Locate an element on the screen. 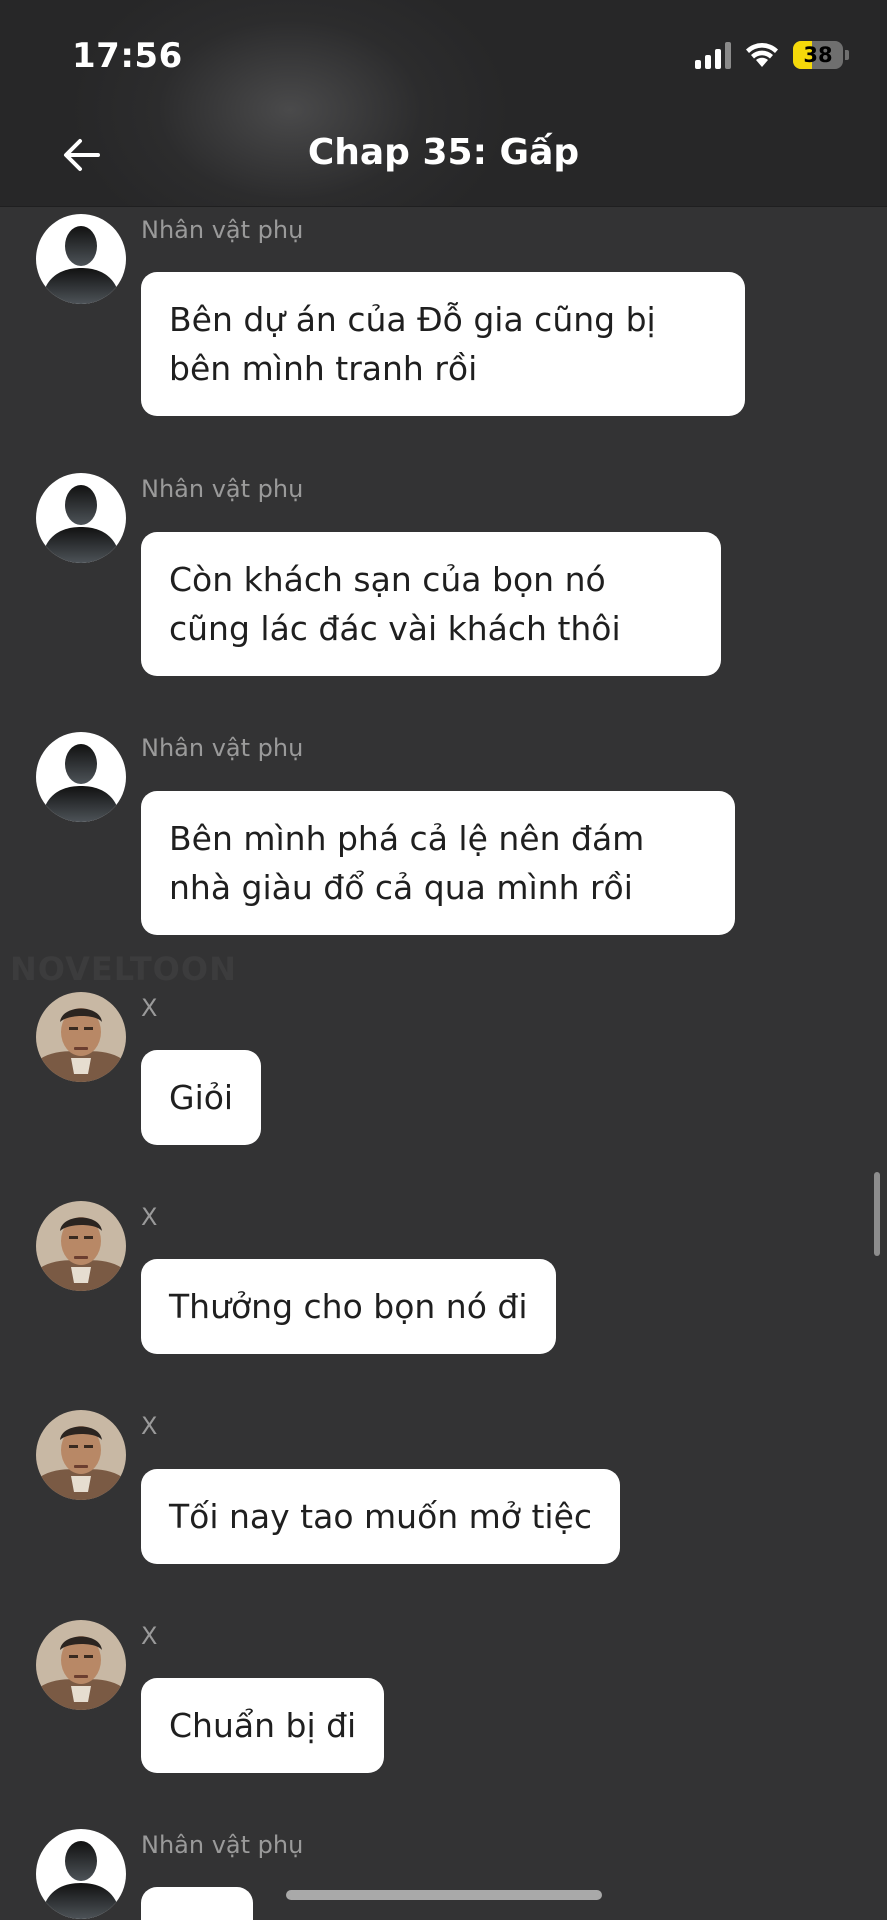 This screenshot has height=1920, width=887. message-bubble is located at coordinates (197, 1903).